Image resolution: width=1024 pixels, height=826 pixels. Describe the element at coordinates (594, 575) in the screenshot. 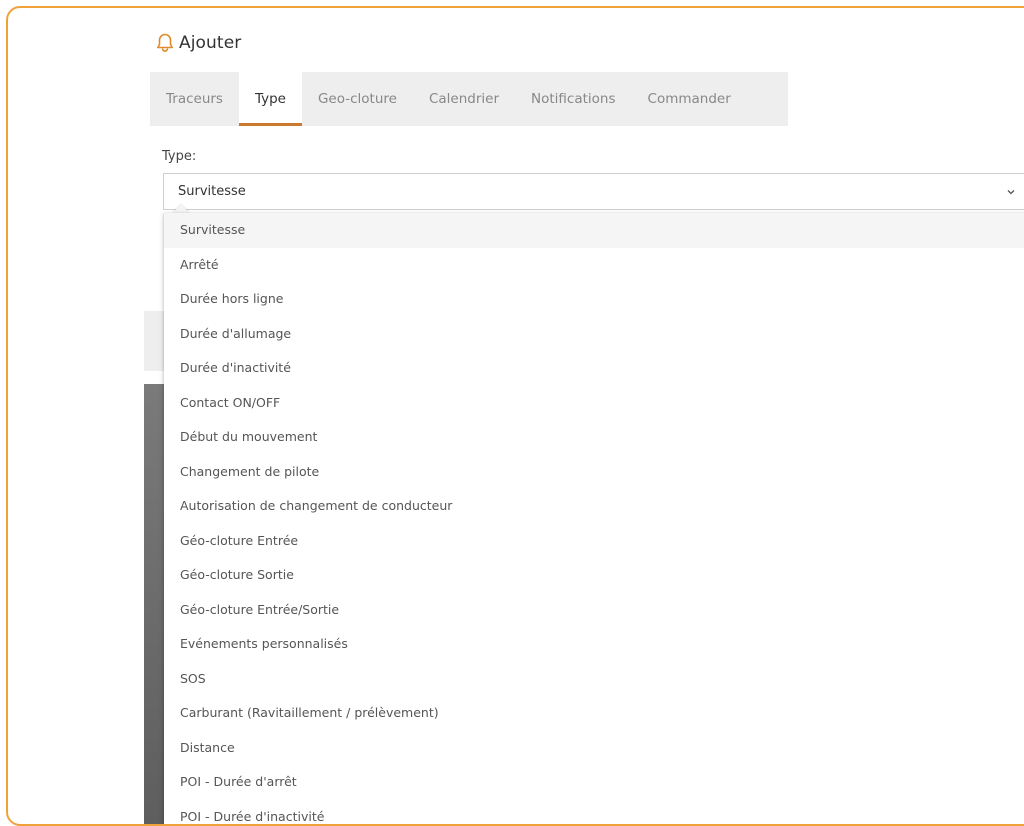

I see `option-geo-cloture-sortie: Géo-cloture Sortie` at that location.